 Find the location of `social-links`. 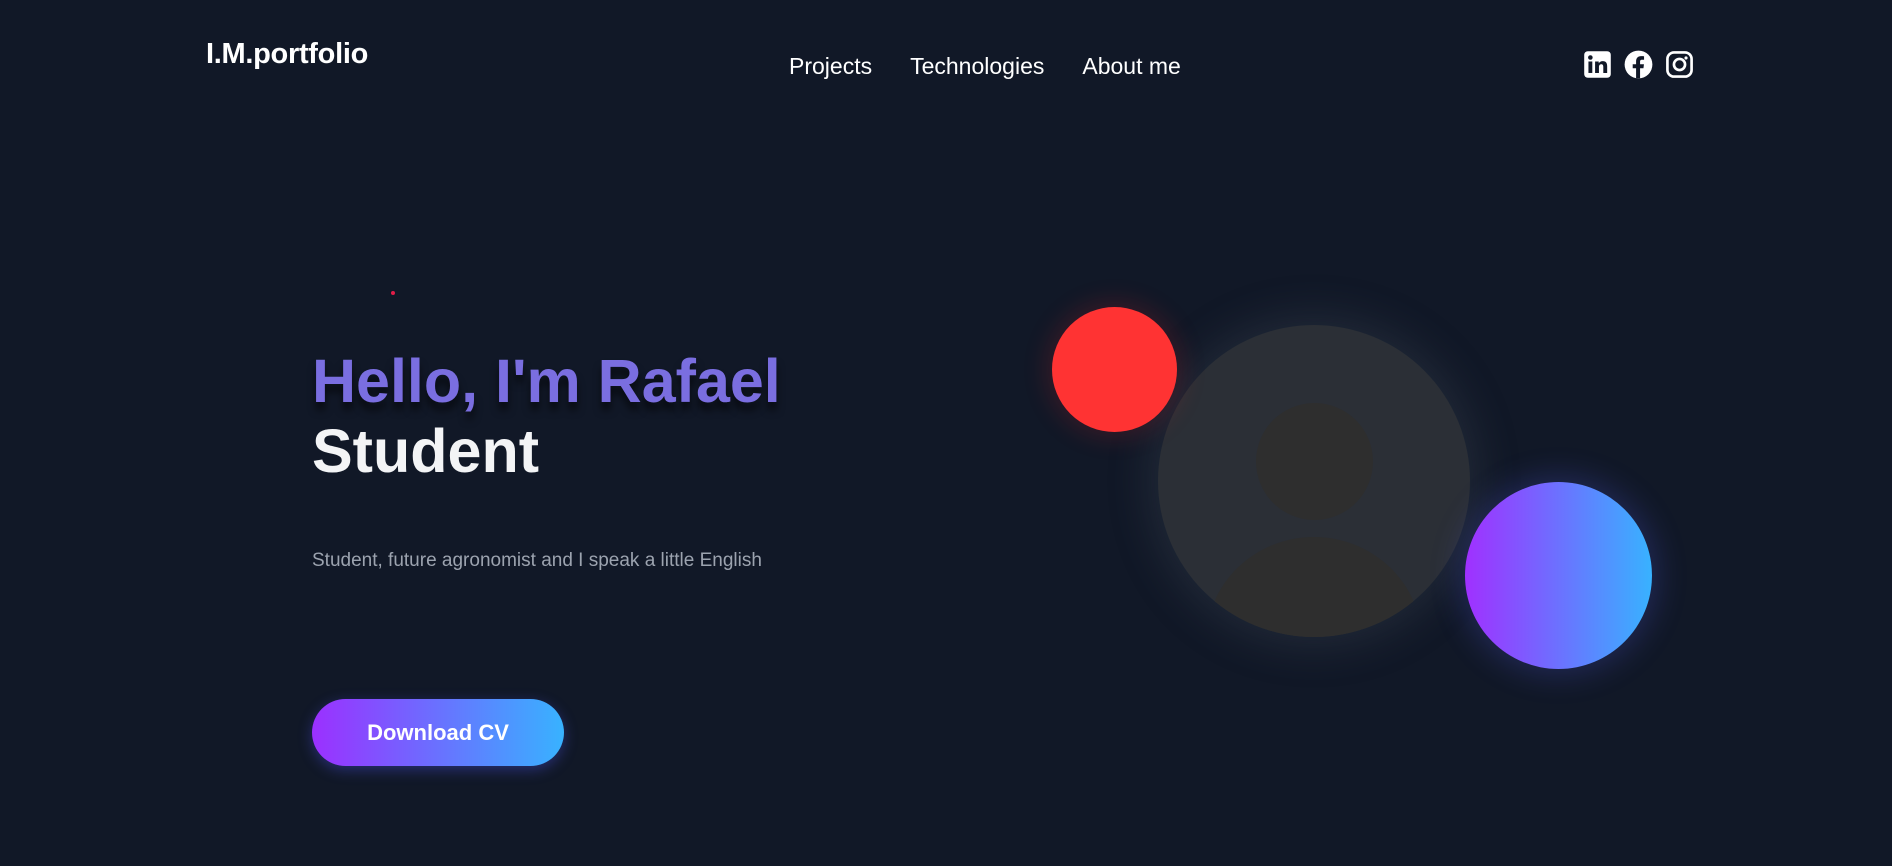

social-links is located at coordinates (1638, 64).